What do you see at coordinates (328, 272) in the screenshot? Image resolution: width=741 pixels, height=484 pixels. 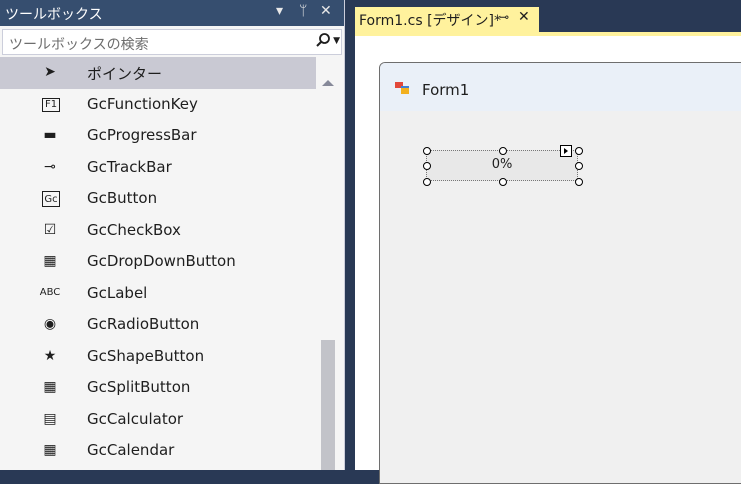 I see `toolbox-scrollbar` at bounding box center [328, 272].